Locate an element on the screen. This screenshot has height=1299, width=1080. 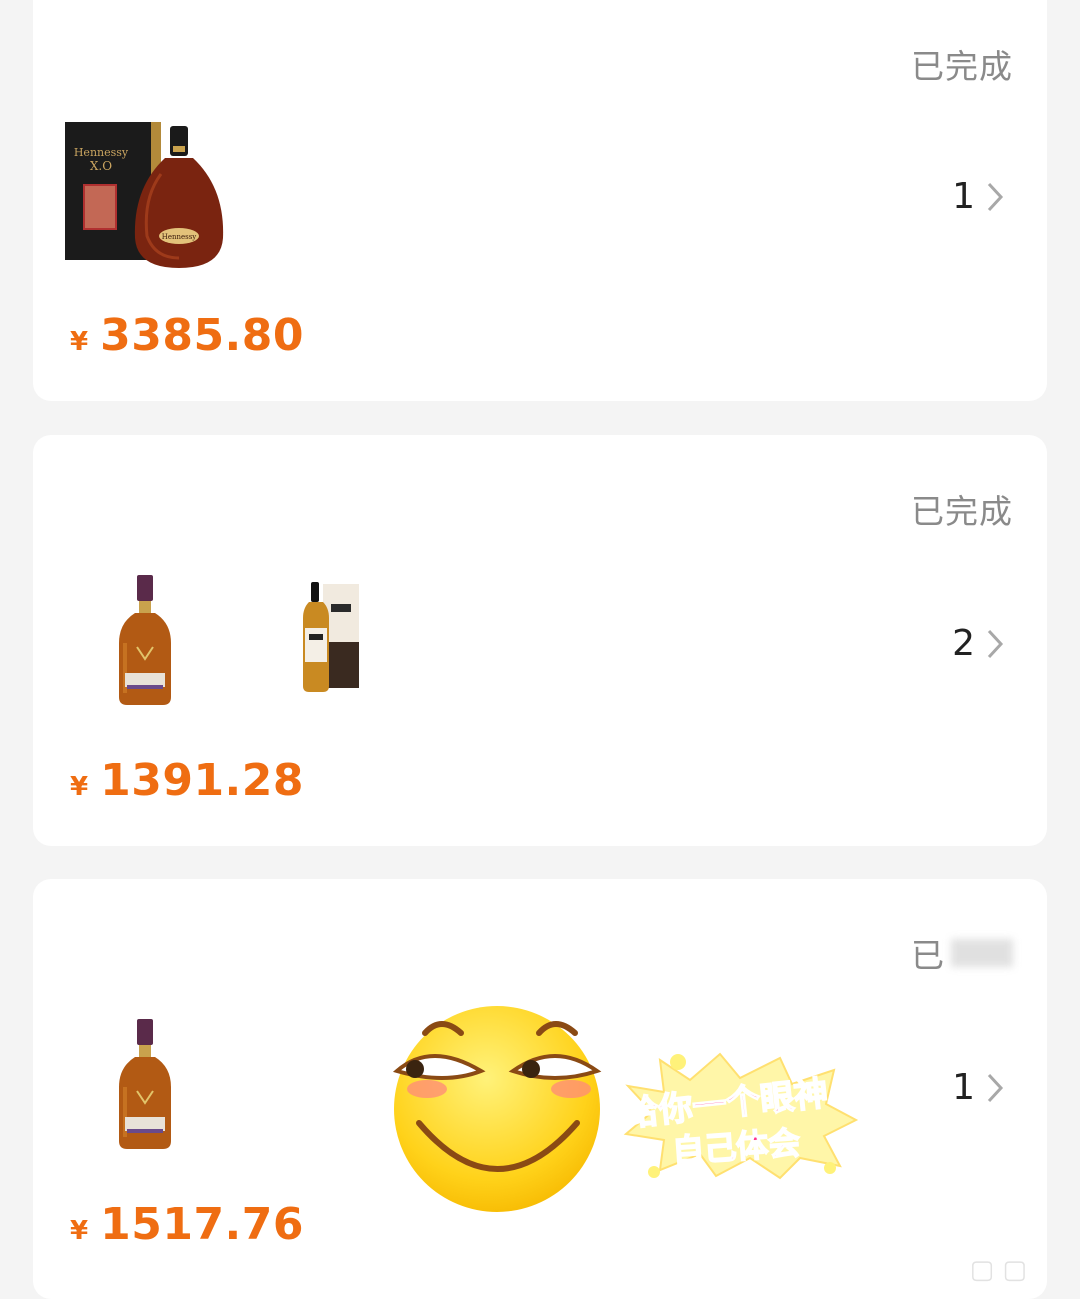
product-thumbnail: Hennessy X.O Hennessy is located at coordinates (148, 198).